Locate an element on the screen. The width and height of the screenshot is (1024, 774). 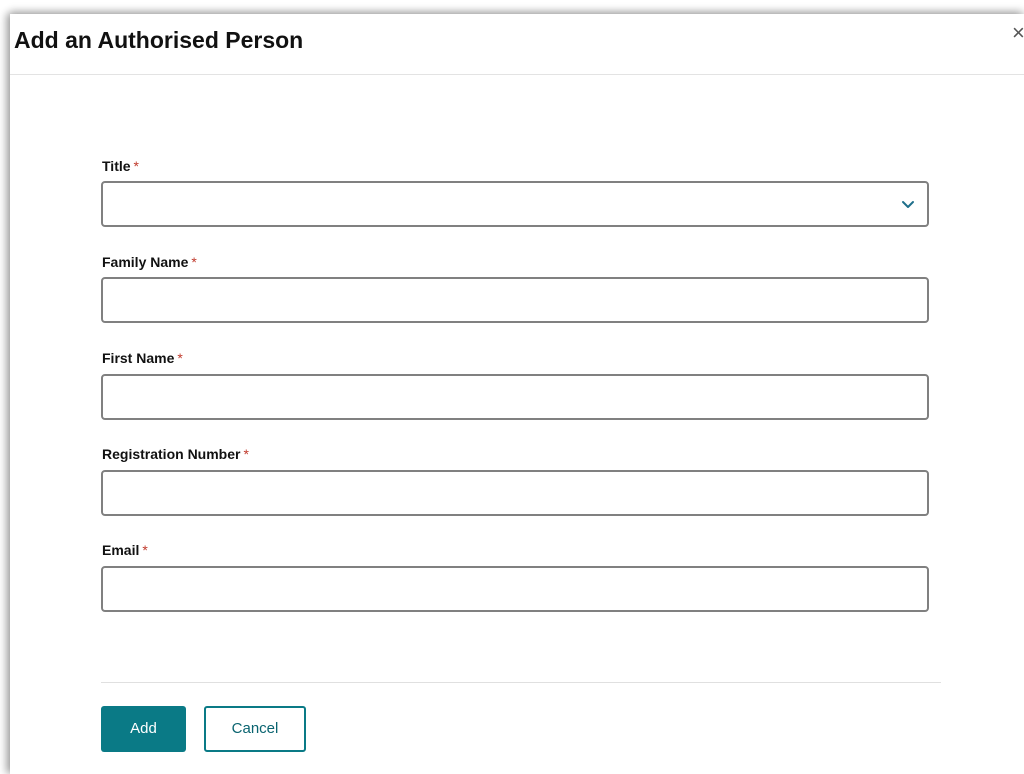
title-label: Title * is located at coordinates (120, 166).